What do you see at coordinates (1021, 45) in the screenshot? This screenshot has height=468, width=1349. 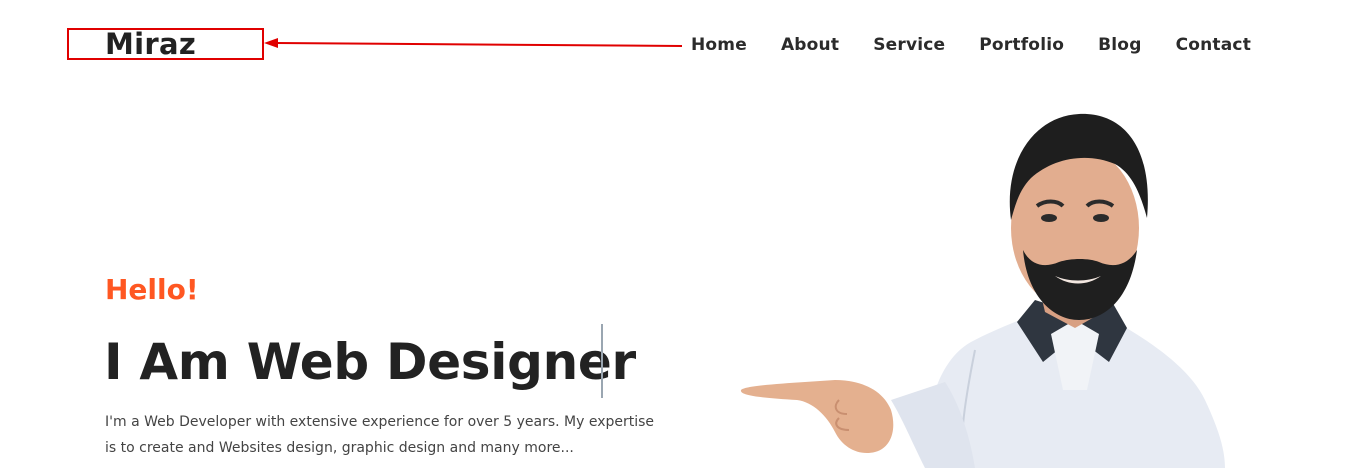 I see `nav-portfolio: Portfolio` at bounding box center [1021, 45].